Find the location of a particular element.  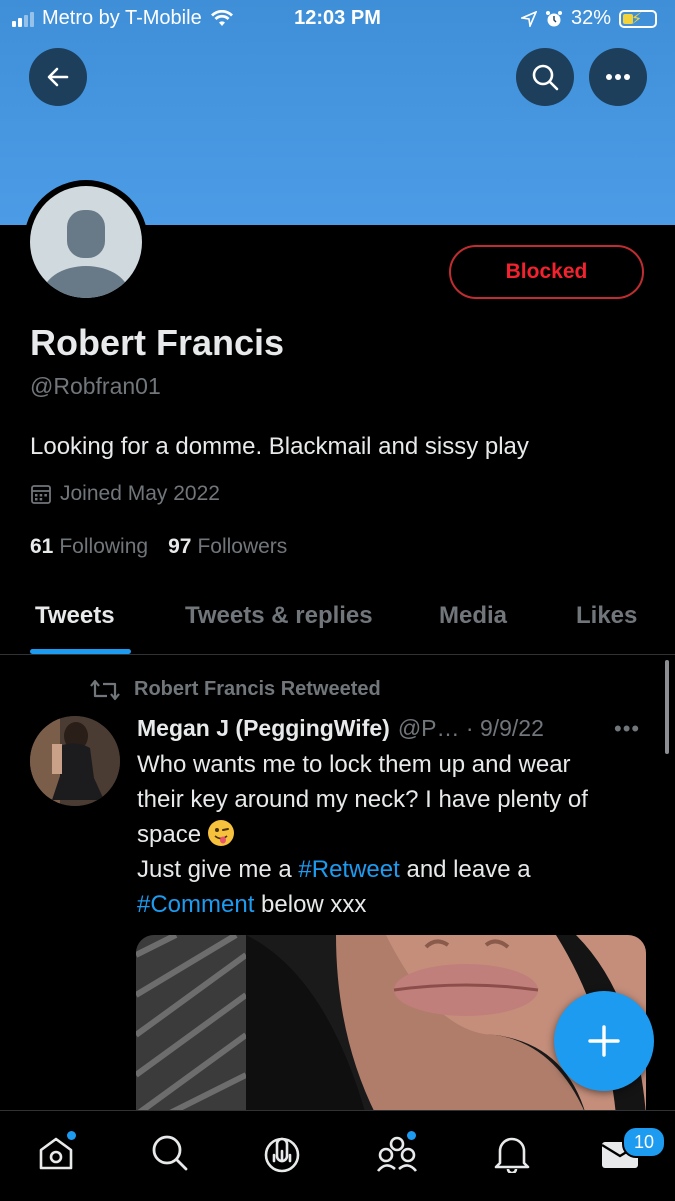

tweet-line: space is located at coordinates (169, 834).